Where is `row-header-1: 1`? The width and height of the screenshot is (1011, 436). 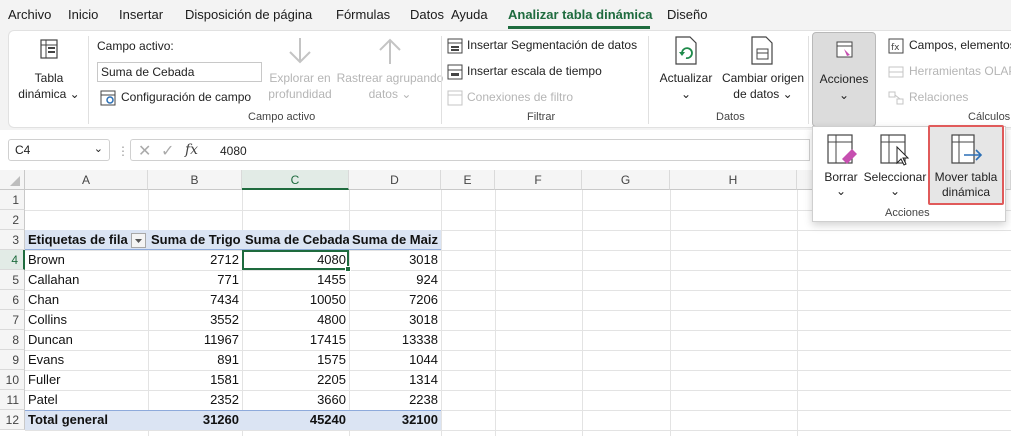 row-header-1: 1 is located at coordinates (12, 200).